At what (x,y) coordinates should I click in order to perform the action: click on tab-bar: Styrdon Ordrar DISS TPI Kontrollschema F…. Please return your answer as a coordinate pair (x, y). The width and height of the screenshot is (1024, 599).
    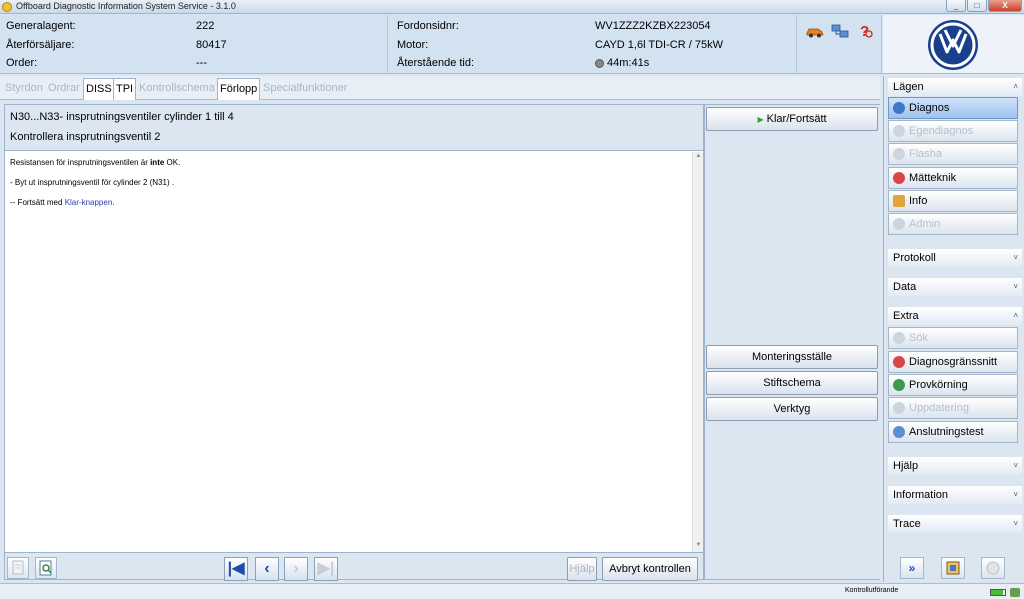
    Looking at the image, I should click on (440, 88).